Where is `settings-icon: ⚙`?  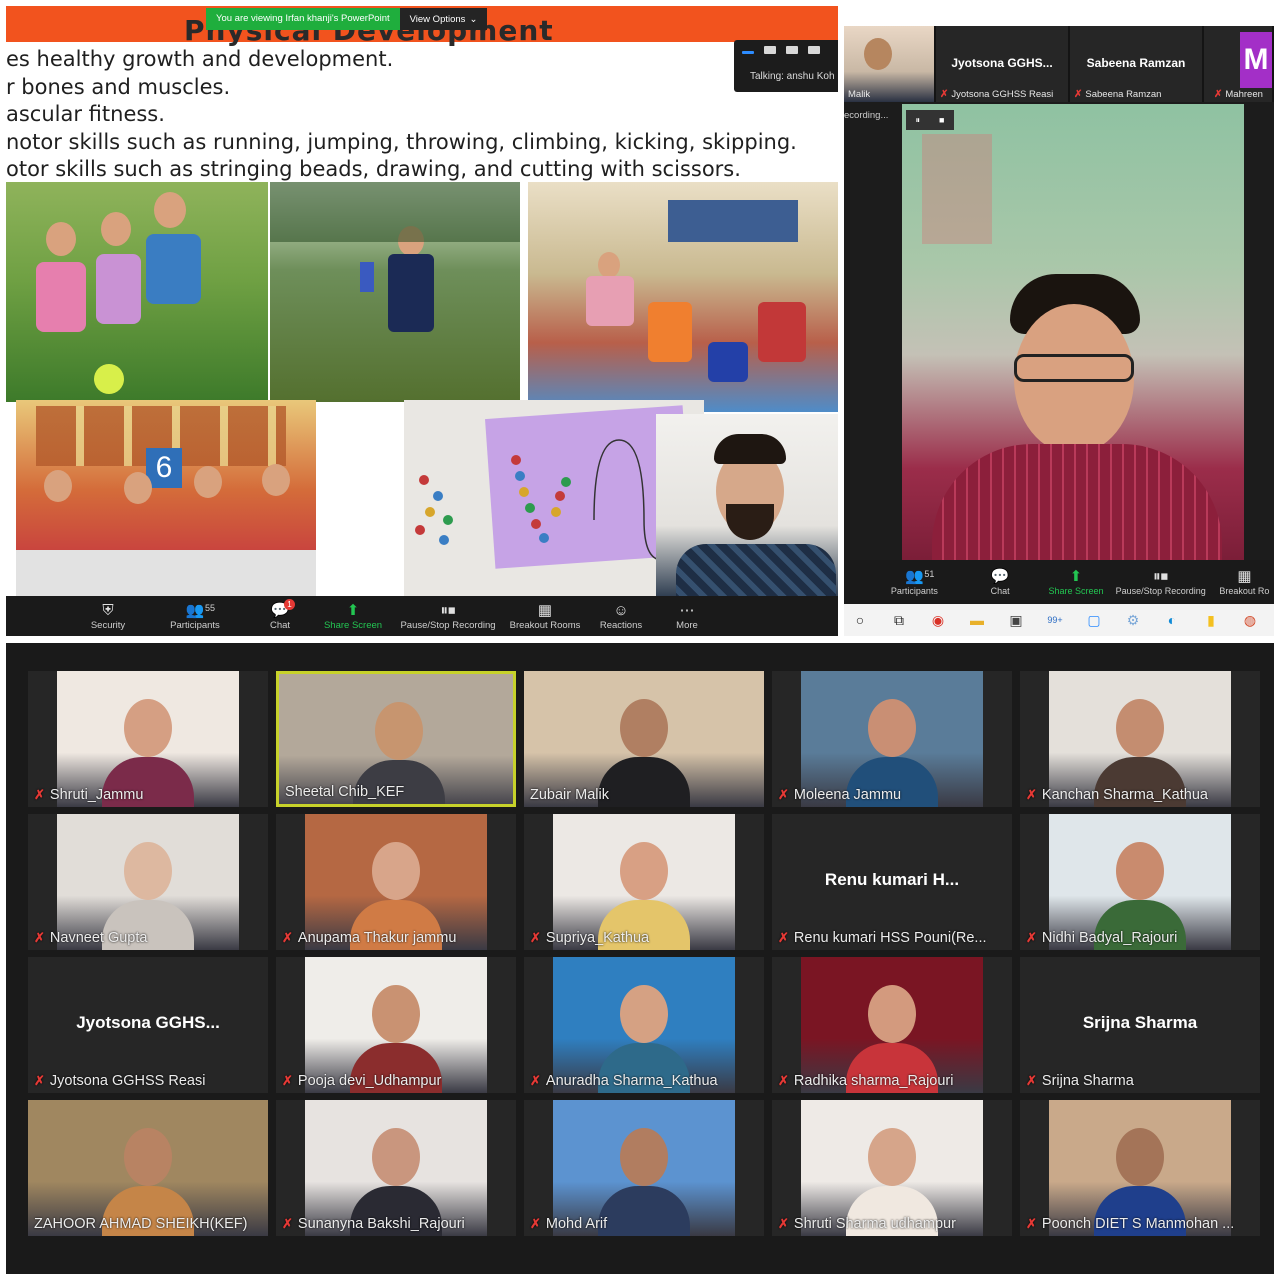 settings-icon: ⚙ is located at coordinates (1133, 620).